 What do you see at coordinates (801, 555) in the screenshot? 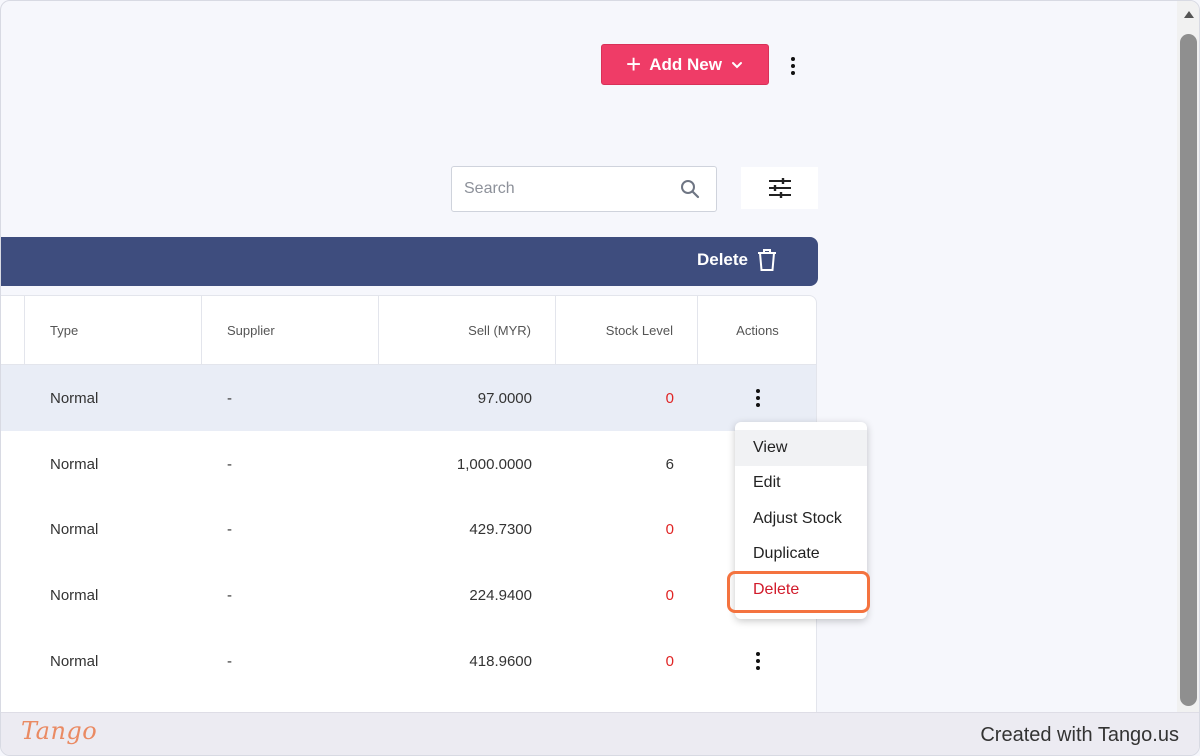
I see `menu-item-duplicate: Duplicate` at bounding box center [801, 555].